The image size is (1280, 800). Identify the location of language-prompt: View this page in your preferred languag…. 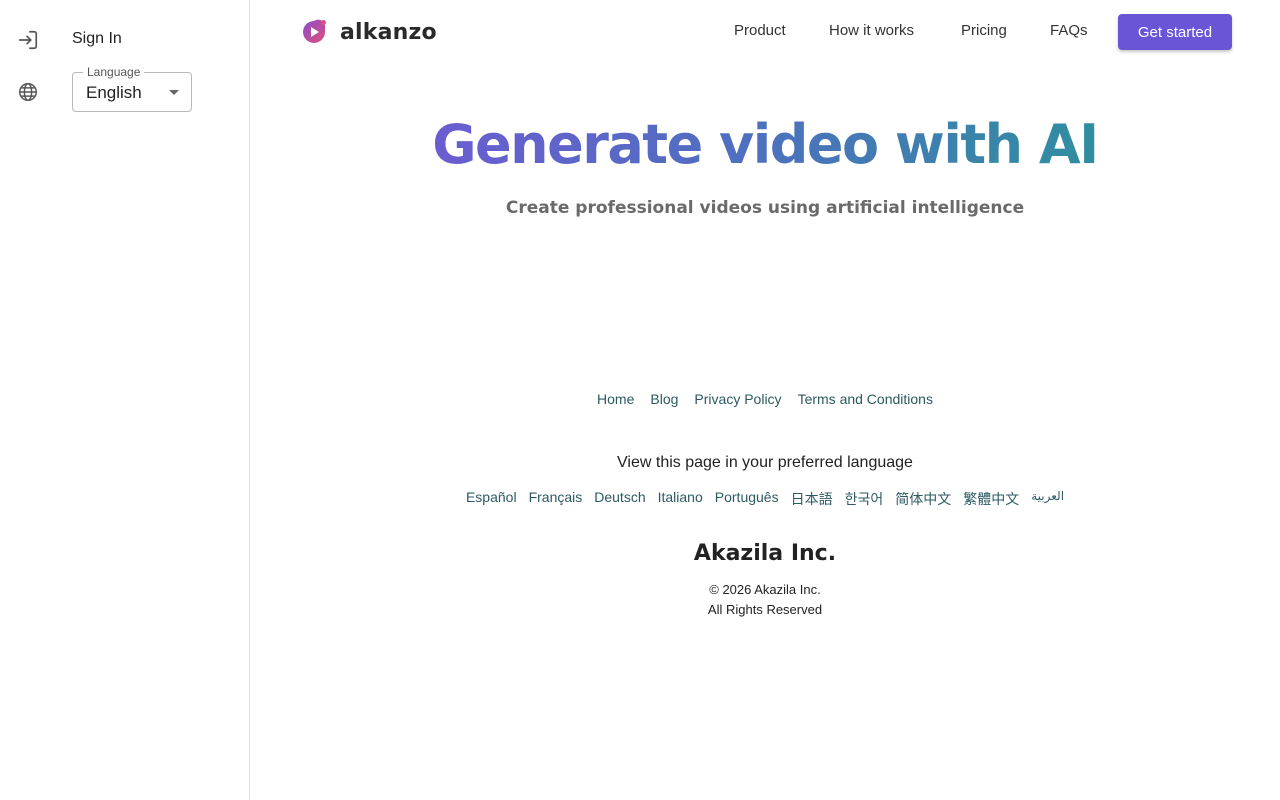
(765, 462).